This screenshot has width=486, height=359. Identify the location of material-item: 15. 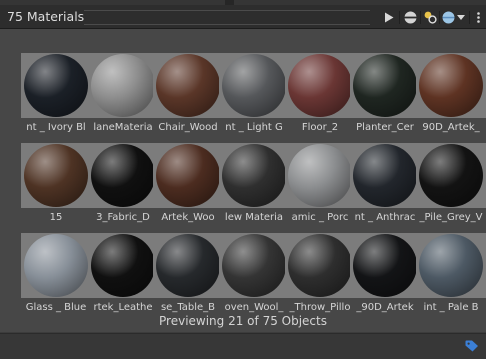
(56, 184).